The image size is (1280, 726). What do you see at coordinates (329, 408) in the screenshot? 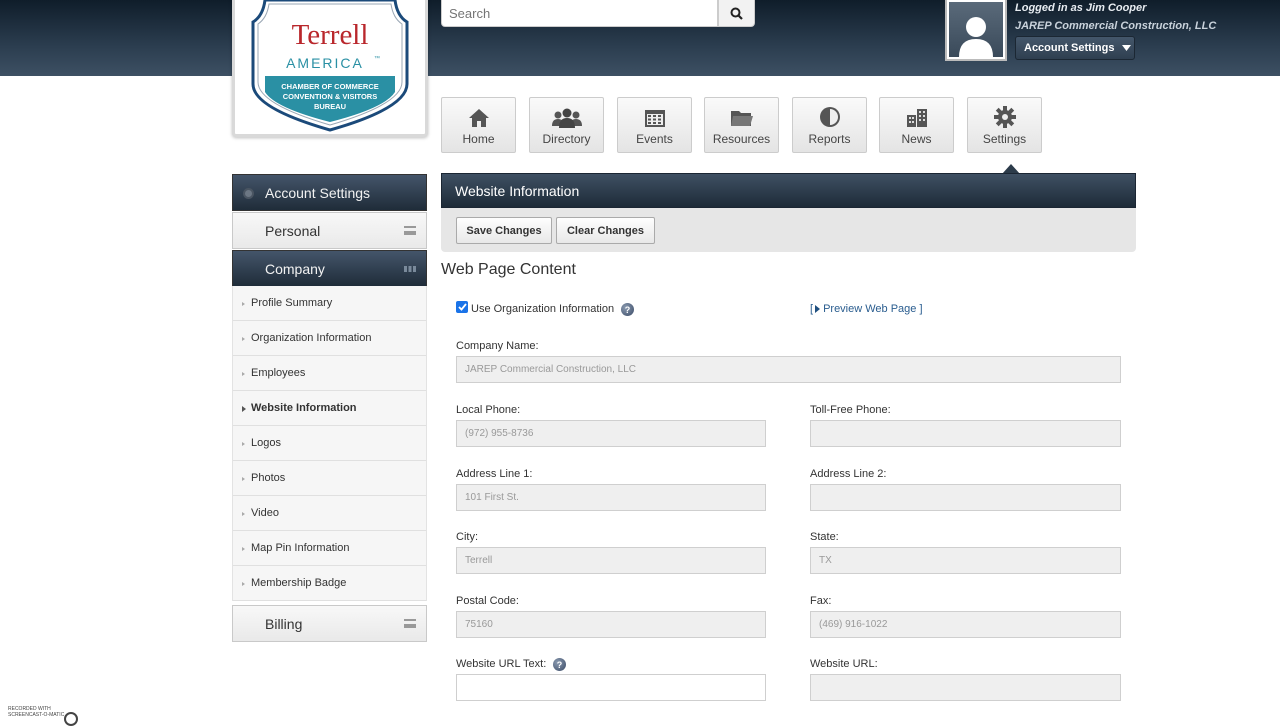
I see `sidebar-item-website-information: Website Information` at bounding box center [329, 408].